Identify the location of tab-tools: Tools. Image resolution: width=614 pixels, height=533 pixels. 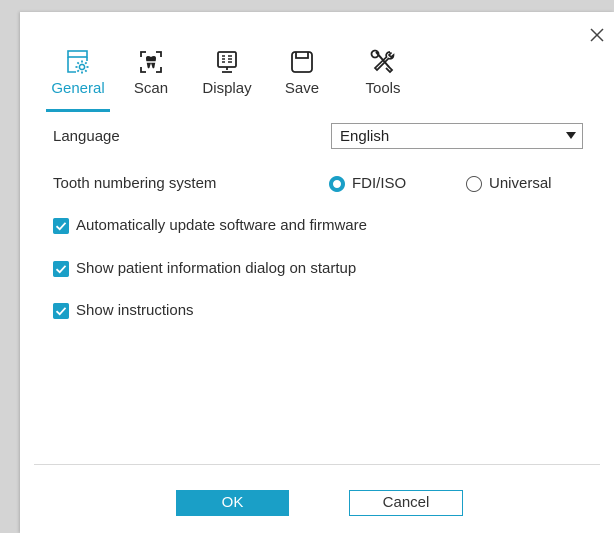
(383, 80).